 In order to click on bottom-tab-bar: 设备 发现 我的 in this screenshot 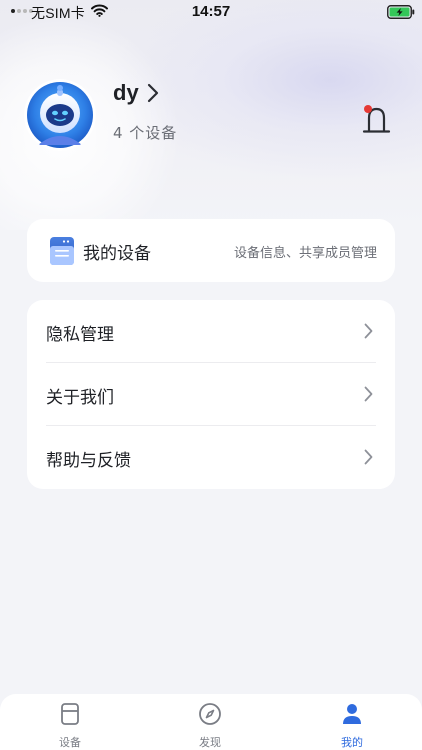, I will do `click(211, 722)`.